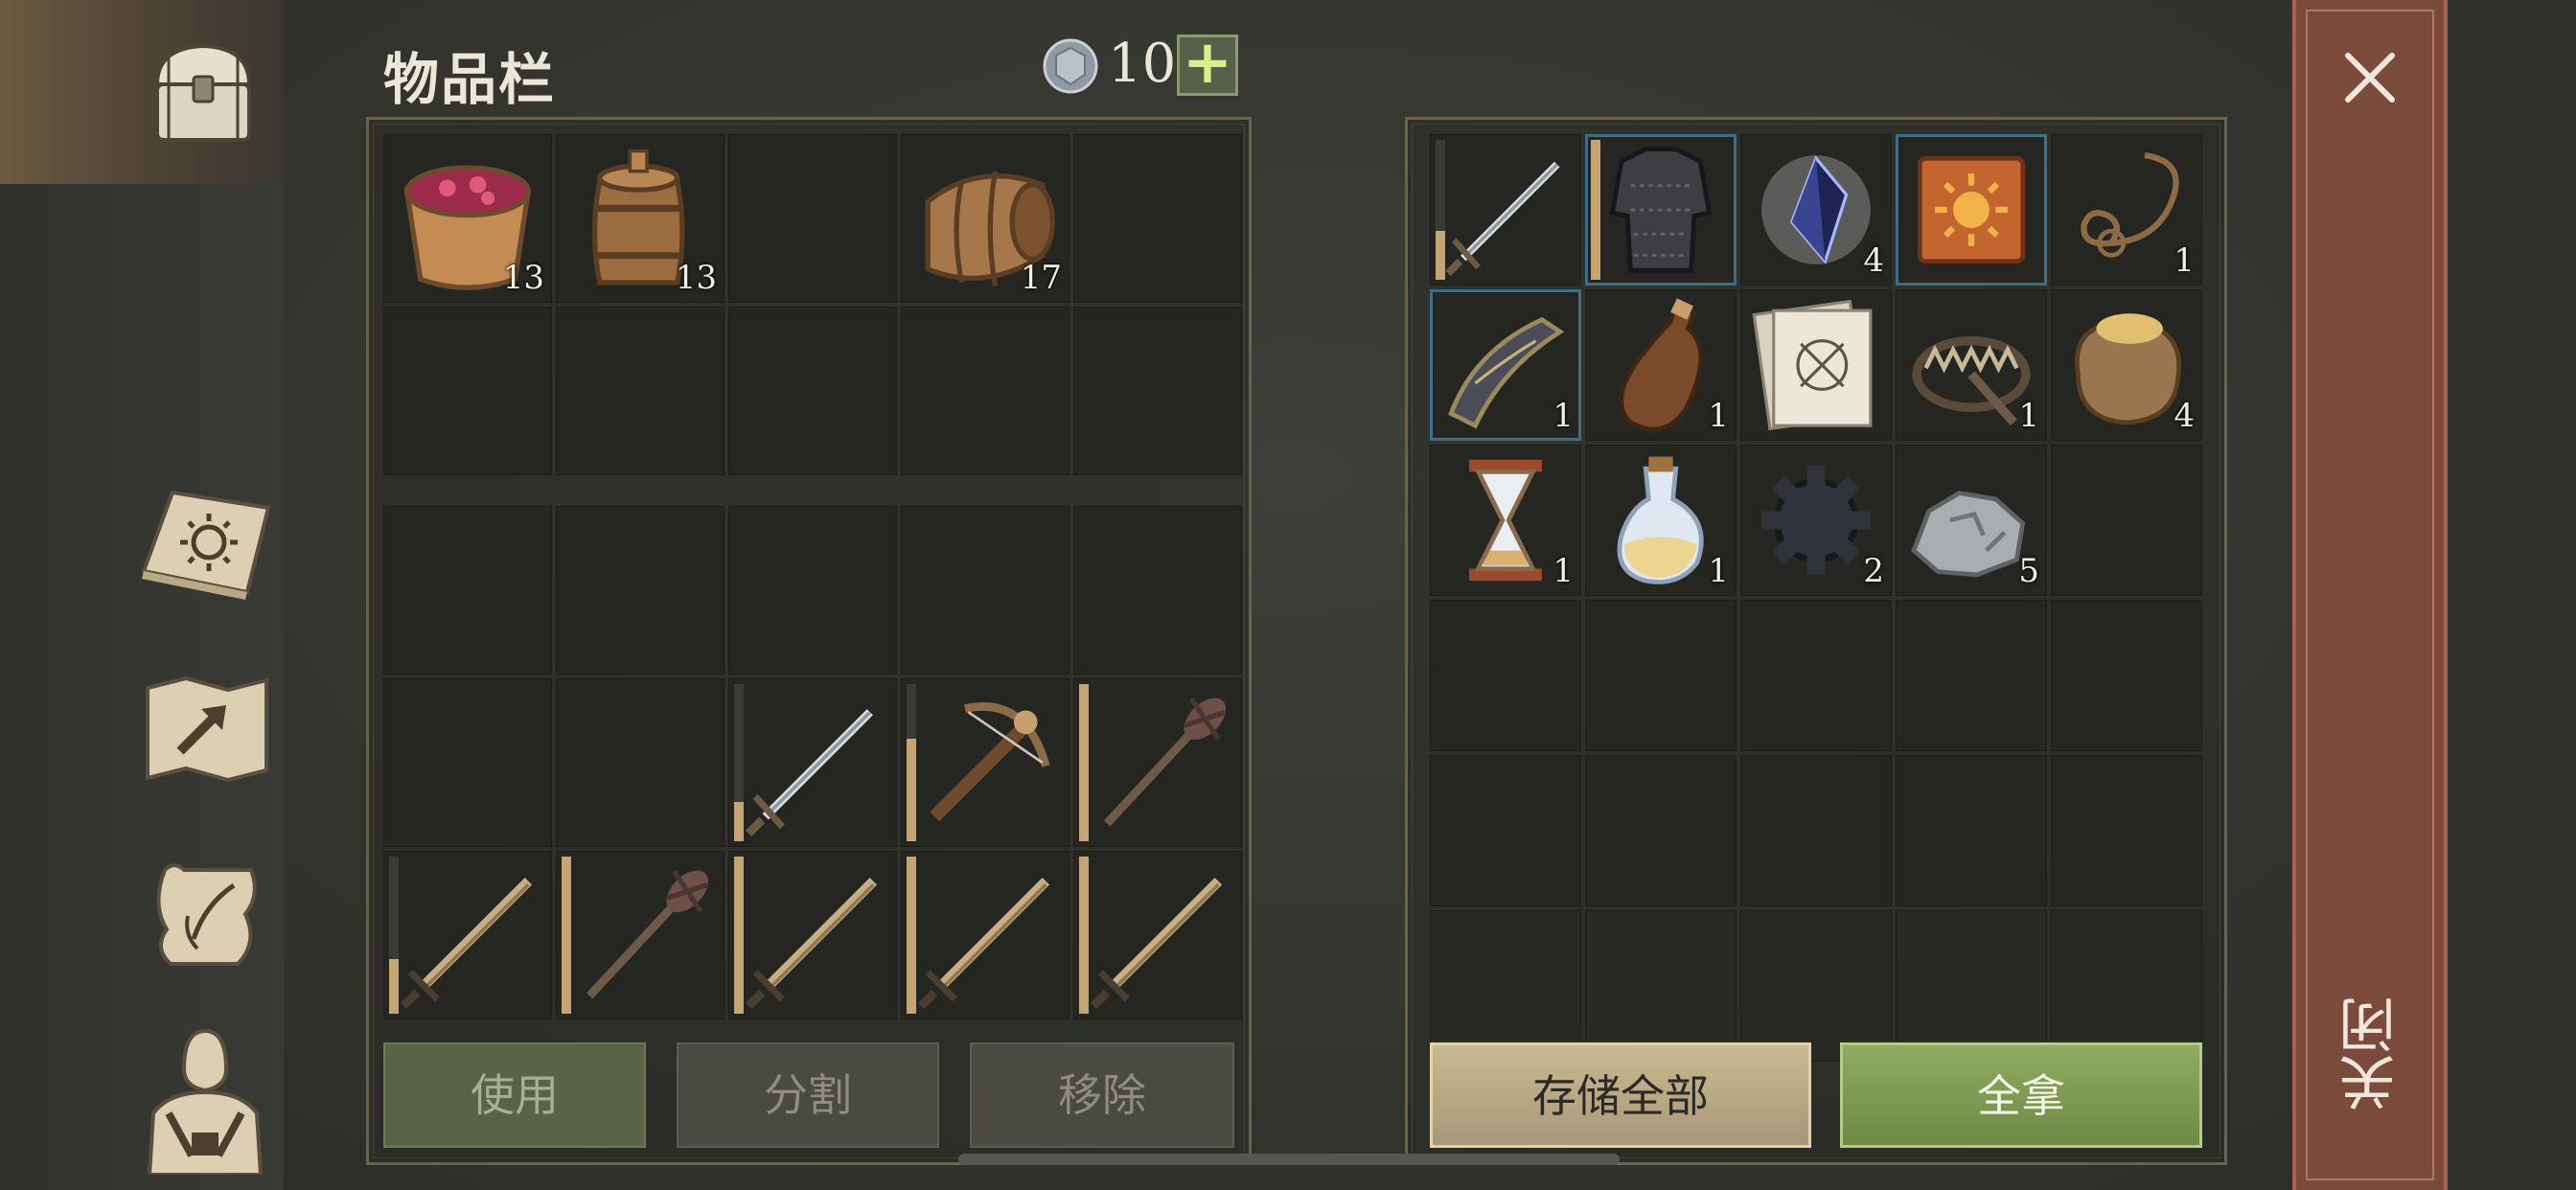 This screenshot has height=1190, width=2576. I want to click on inventory-bottom-grid, so click(812, 763).